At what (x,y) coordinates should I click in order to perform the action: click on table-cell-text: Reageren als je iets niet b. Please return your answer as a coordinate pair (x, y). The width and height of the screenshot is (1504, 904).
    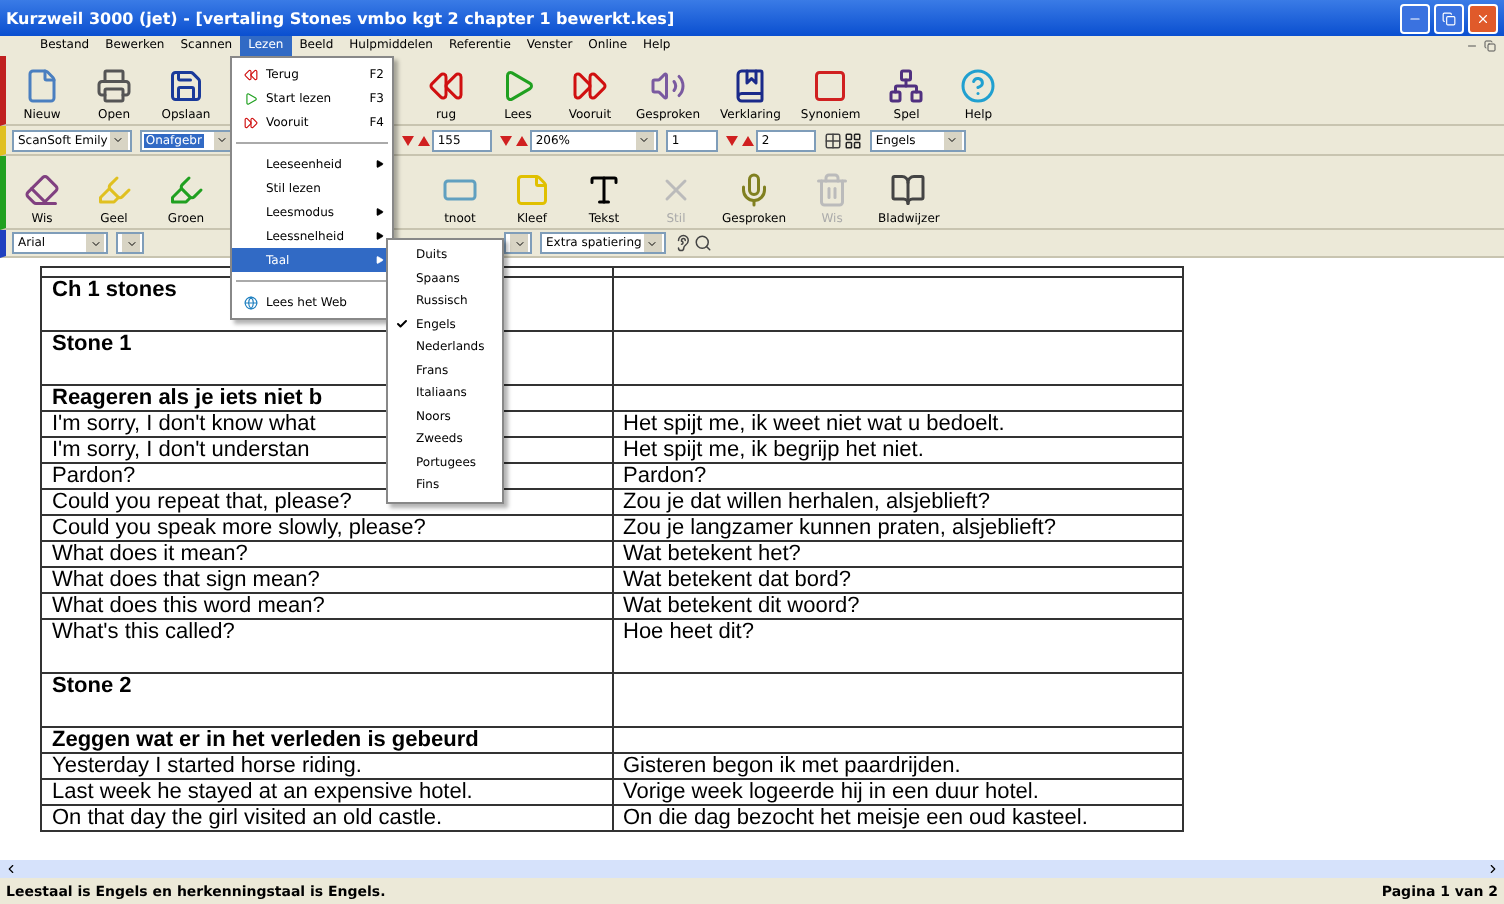
    Looking at the image, I should click on (187, 398).